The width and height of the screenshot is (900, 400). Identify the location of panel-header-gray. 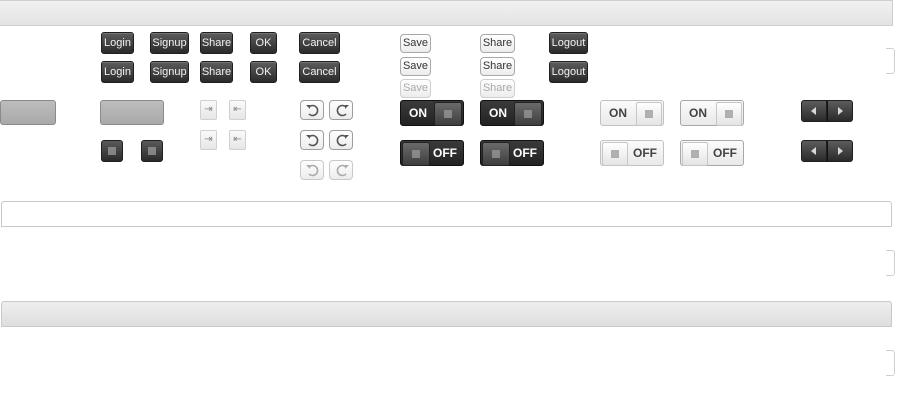
(446, 314).